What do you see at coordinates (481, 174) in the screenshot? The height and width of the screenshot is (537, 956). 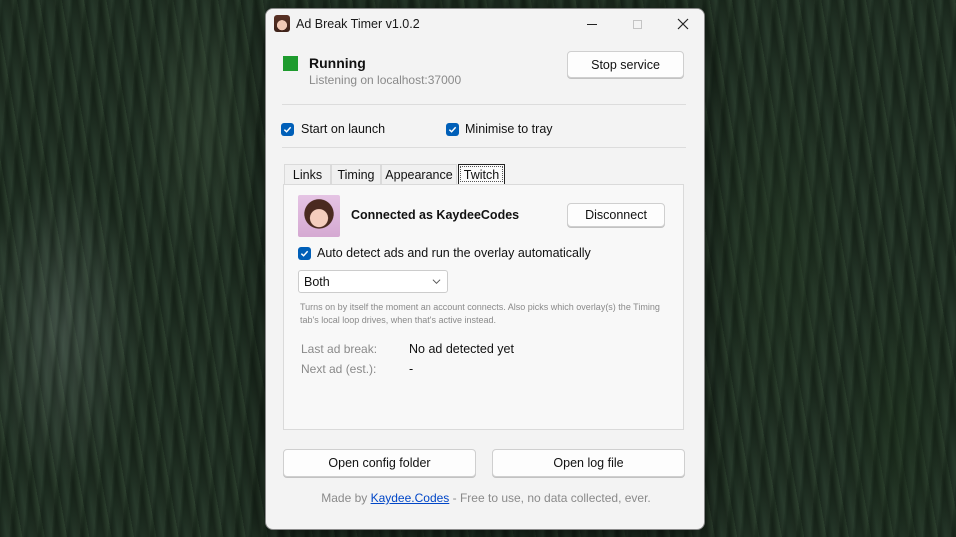 I see `tab-twitch: Twitch` at bounding box center [481, 174].